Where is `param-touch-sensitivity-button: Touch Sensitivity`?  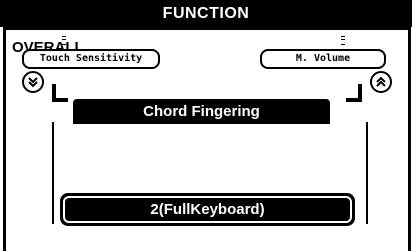 param-touch-sensitivity-button: Touch Sensitivity is located at coordinates (91, 59).